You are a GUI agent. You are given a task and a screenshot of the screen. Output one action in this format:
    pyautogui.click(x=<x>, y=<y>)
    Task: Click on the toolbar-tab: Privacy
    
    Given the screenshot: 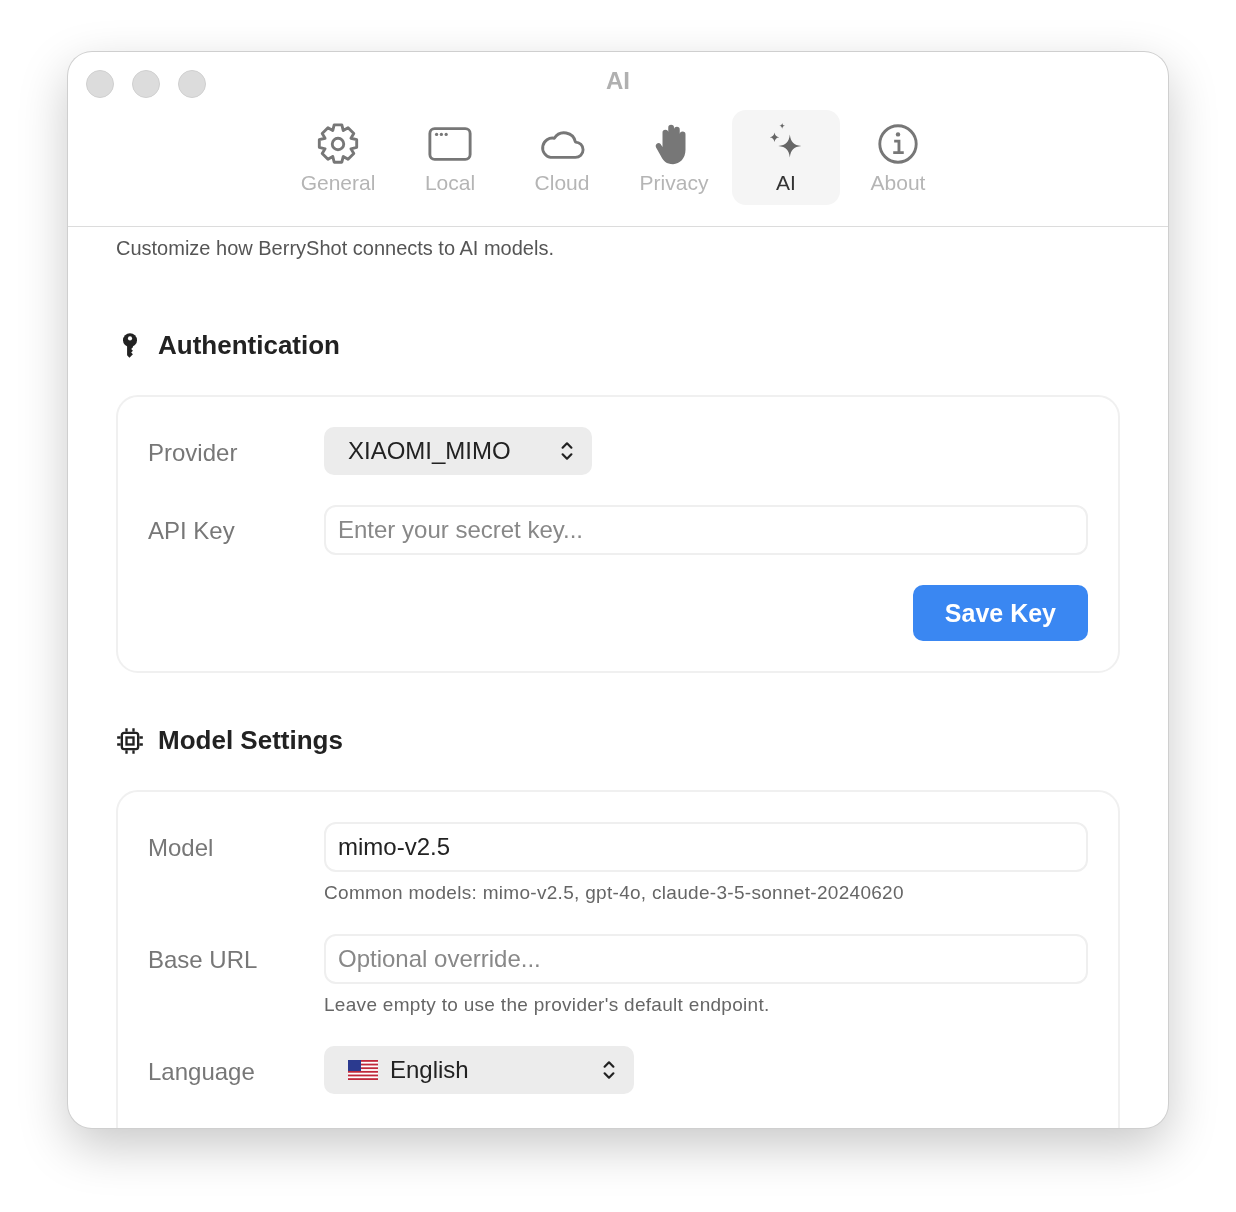 What is the action you would take?
    pyautogui.click(x=674, y=157)
    